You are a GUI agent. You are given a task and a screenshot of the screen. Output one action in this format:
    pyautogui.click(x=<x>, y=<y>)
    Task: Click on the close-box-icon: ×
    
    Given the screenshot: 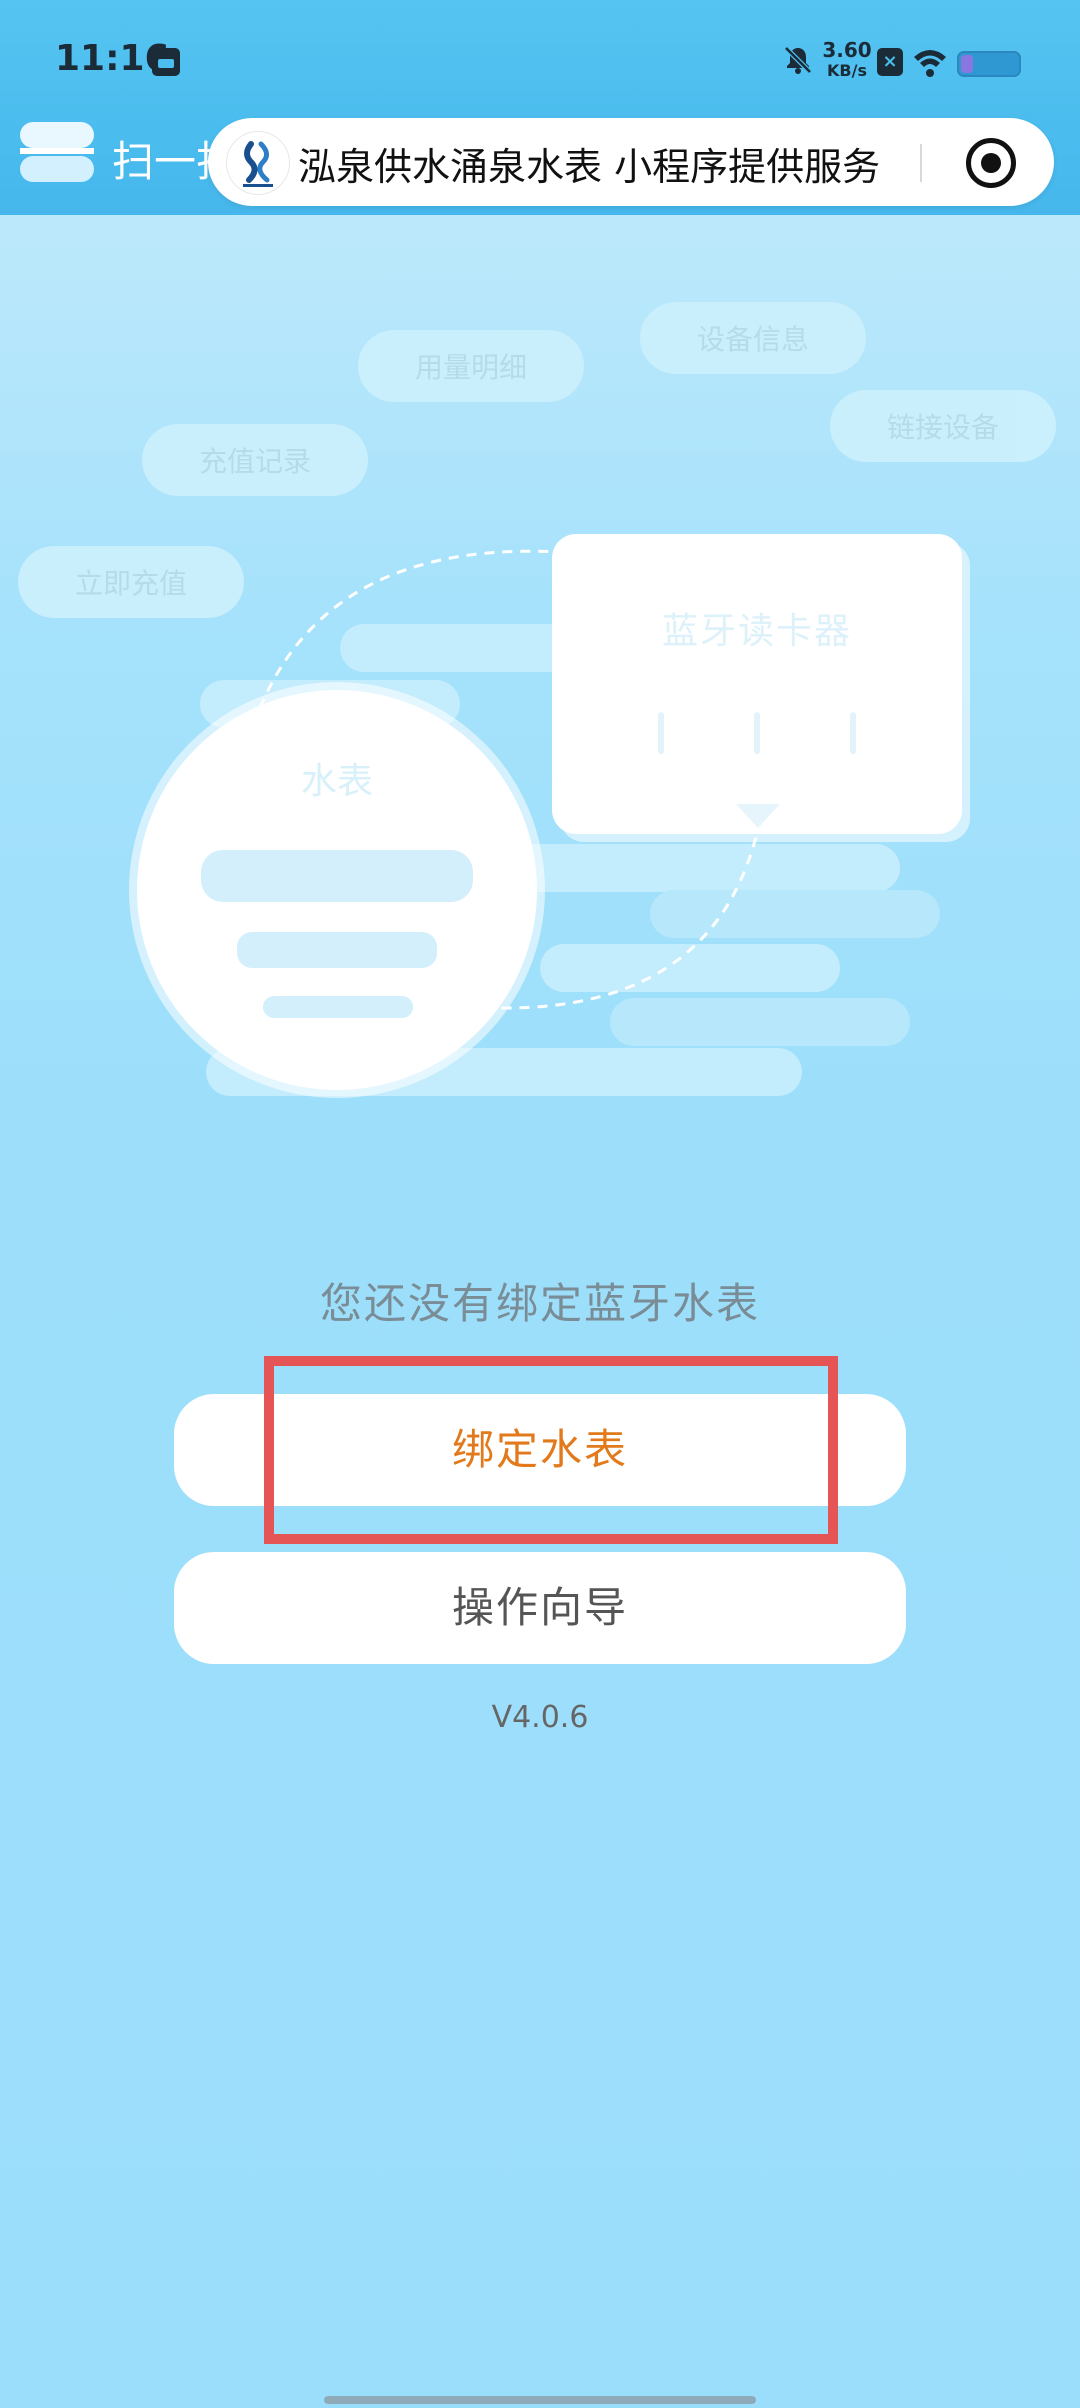 What is the action you would take?
    pyautogui.click(x=890, y=62)
    